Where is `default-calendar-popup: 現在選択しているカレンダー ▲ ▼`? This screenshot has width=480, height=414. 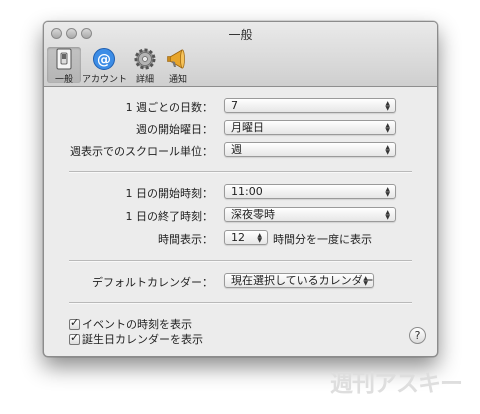 default-calendar-popup: 現在選択しているカレンダー ▲ ▼ is located at coordinates (299, 280).